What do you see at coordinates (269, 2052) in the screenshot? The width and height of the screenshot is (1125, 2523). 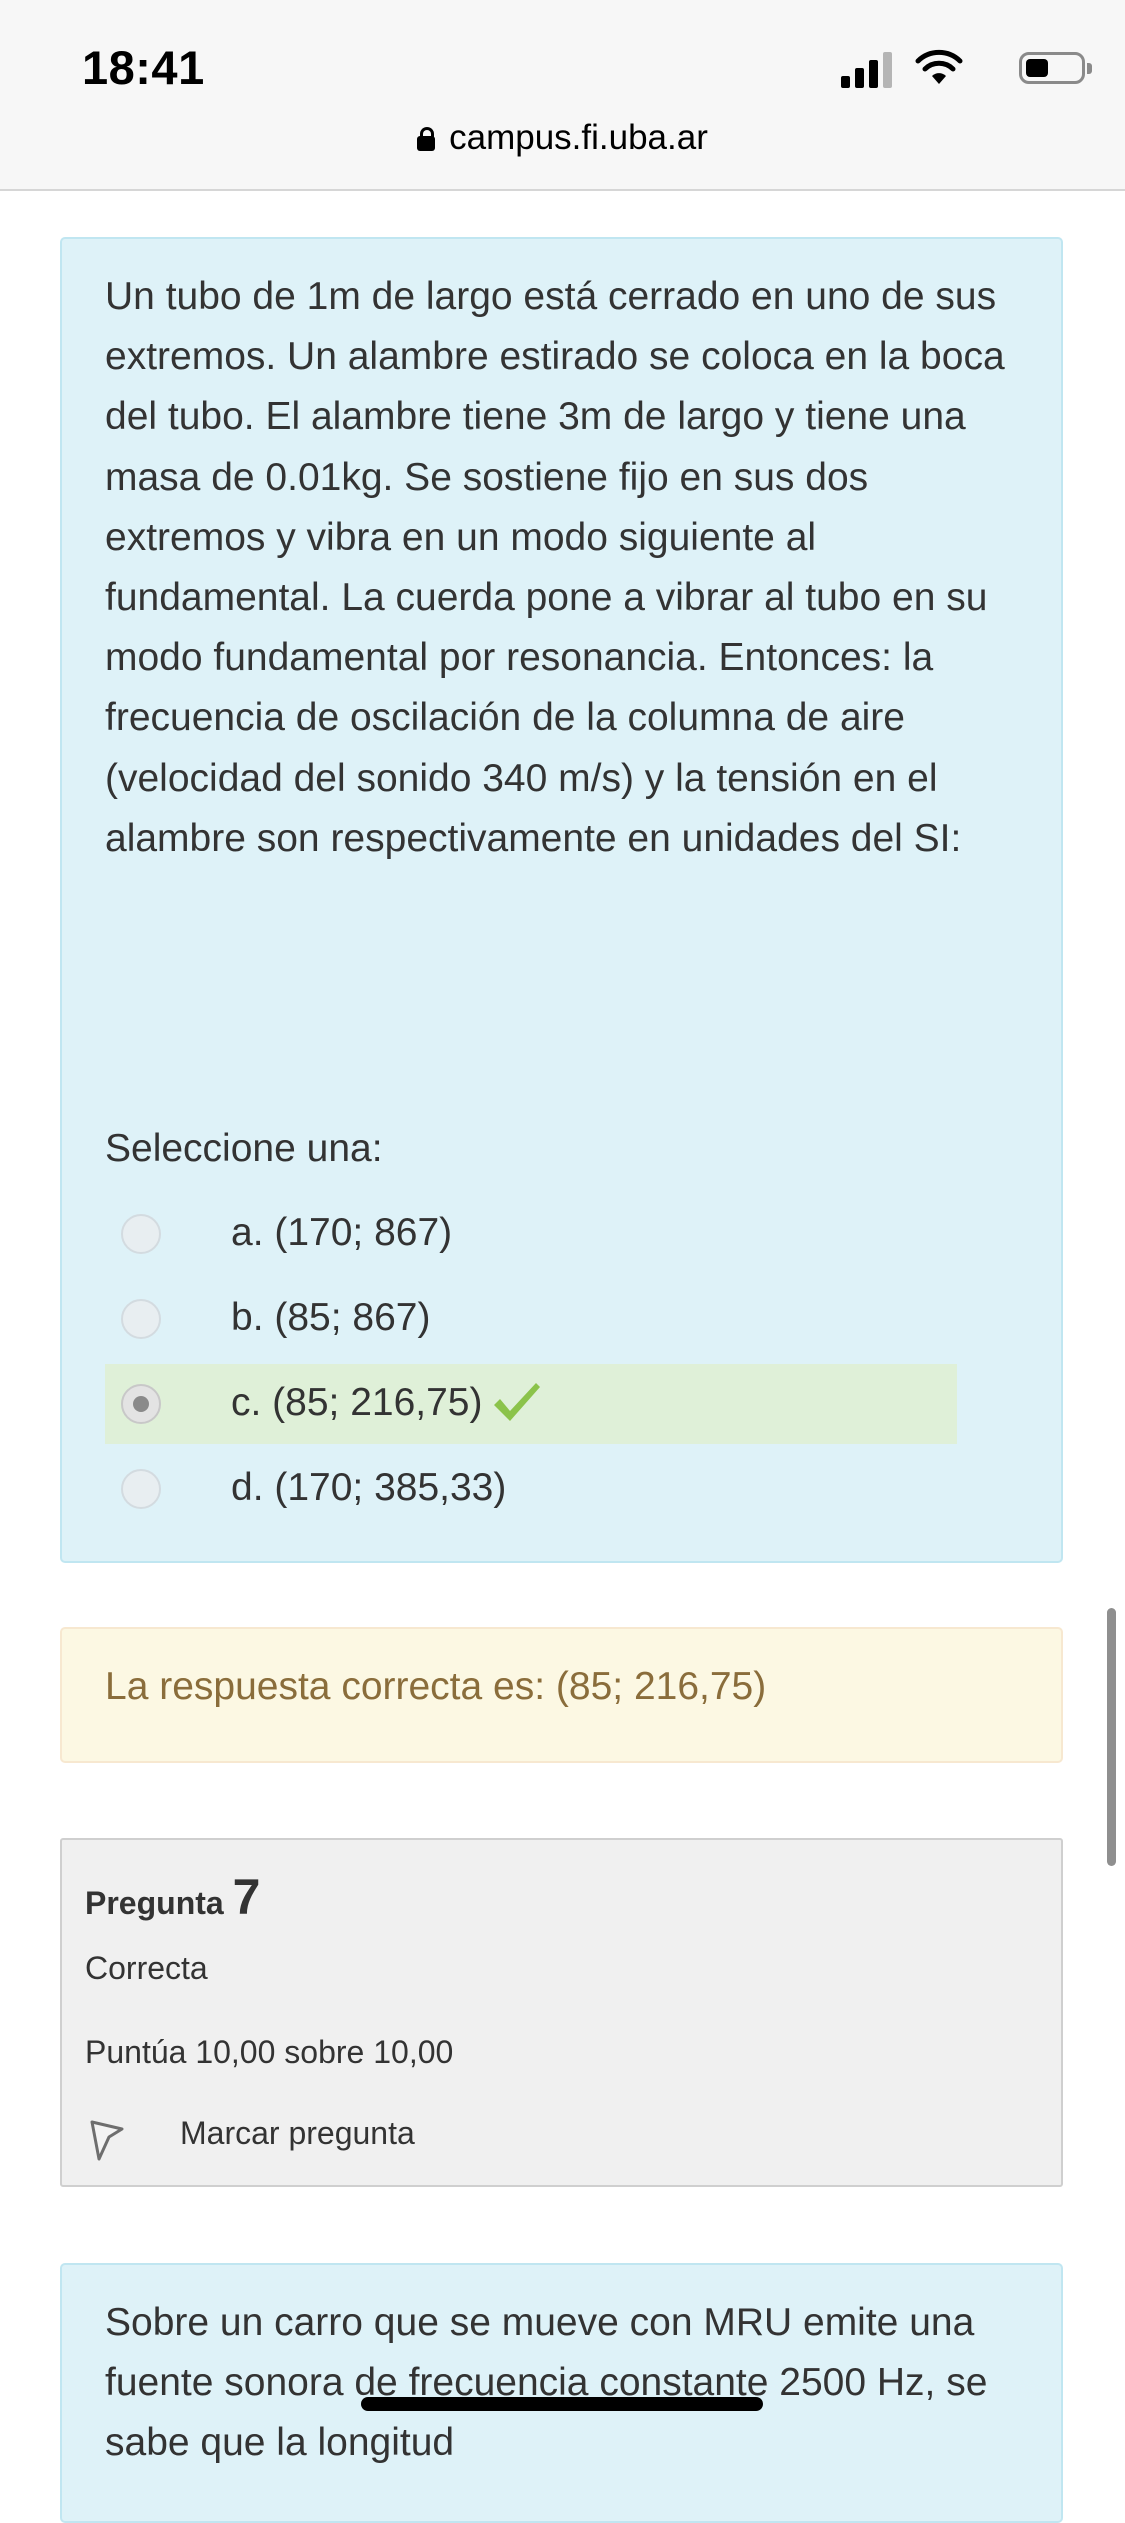 I see `question-grade: Puntúa 10,00 sobre 10,00` at bounding box center [269, 2052].